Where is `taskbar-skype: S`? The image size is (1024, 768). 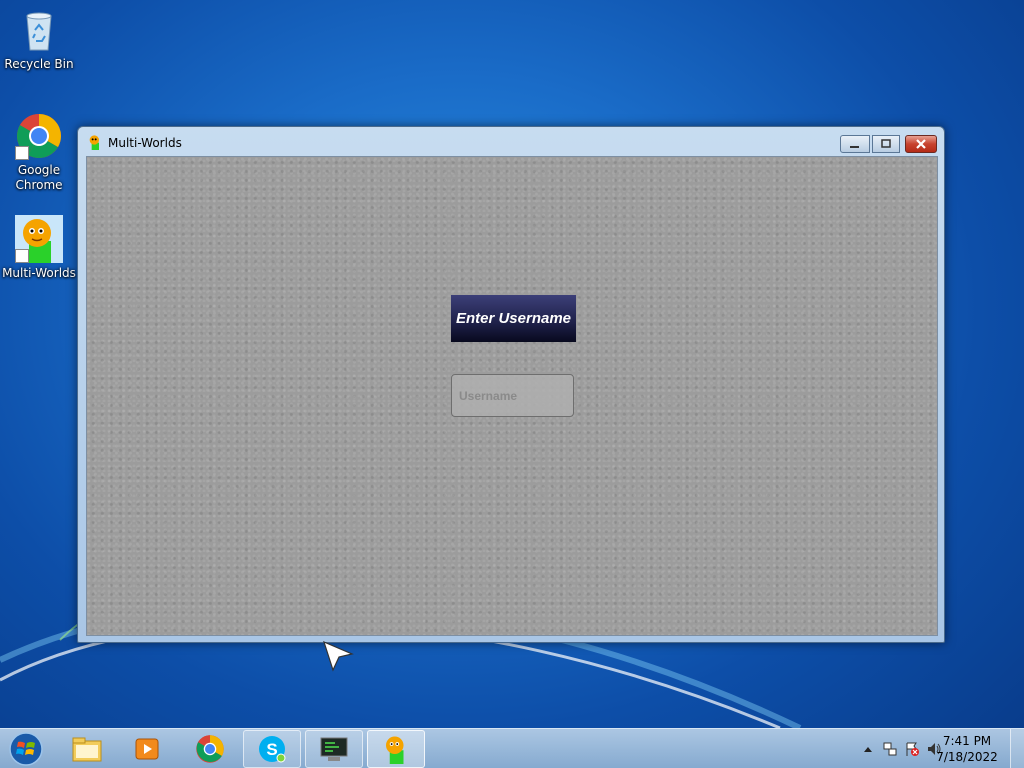 taskbar-skype: S is located at coordinates (272, 749).